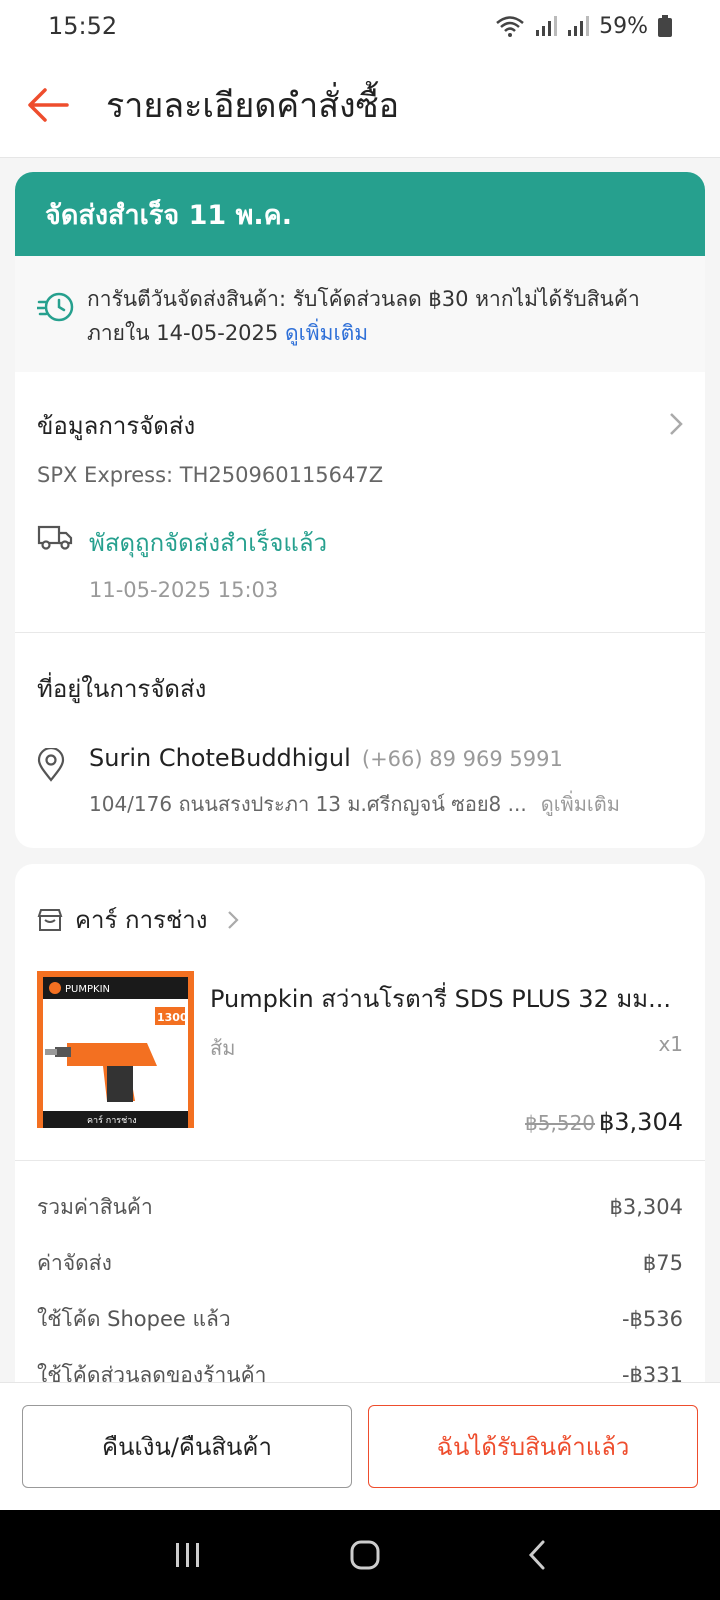  What do you see at coordinates (61, 316) in the screenshot?
I see `clock-guarantee-icon` at bounding box center [61, 316].